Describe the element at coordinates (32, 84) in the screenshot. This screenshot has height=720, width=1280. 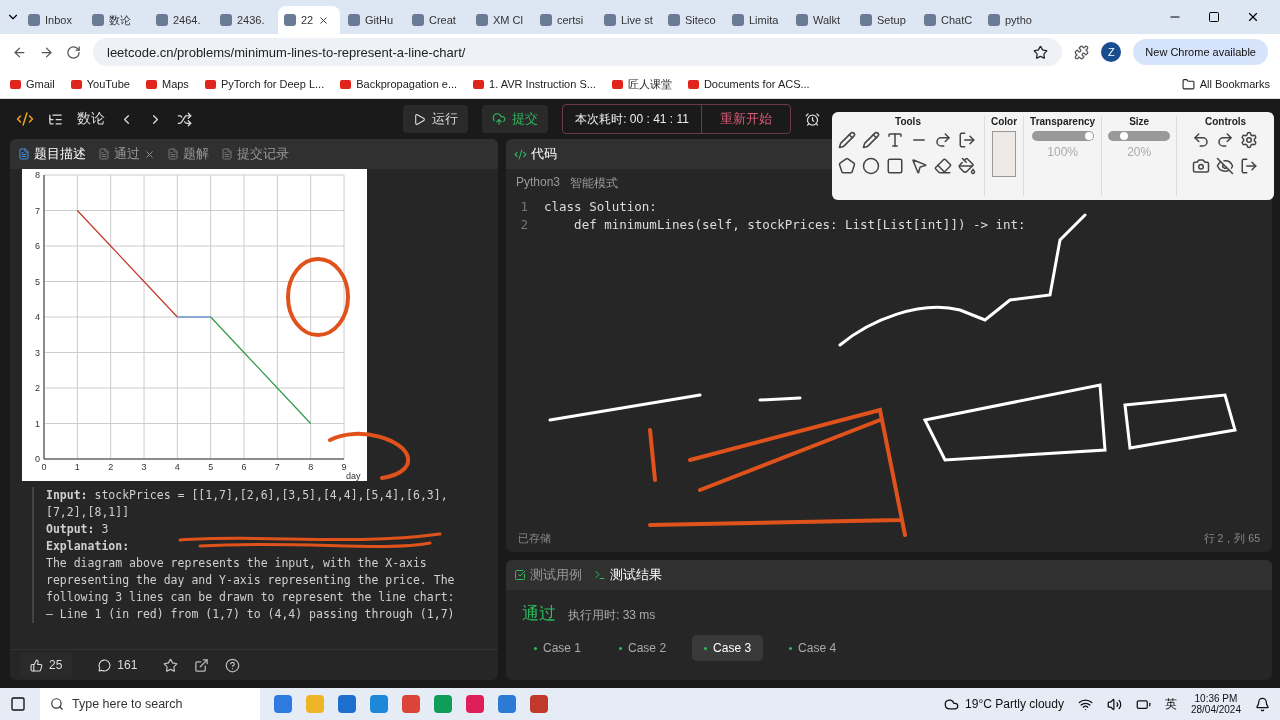
I see `bookmark: Gmail` at that location.